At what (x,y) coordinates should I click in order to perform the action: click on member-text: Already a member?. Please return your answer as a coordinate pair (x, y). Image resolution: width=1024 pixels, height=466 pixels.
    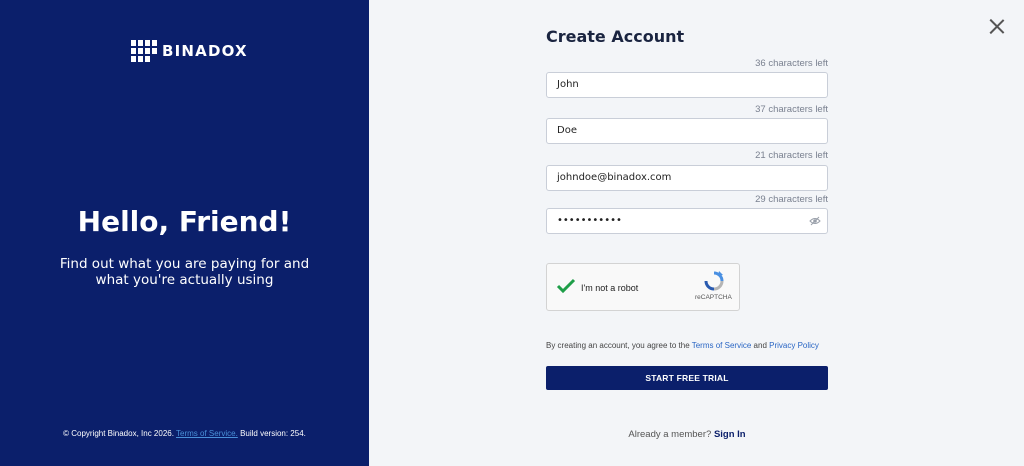
    Looking at the image, I should click on (670, 434).